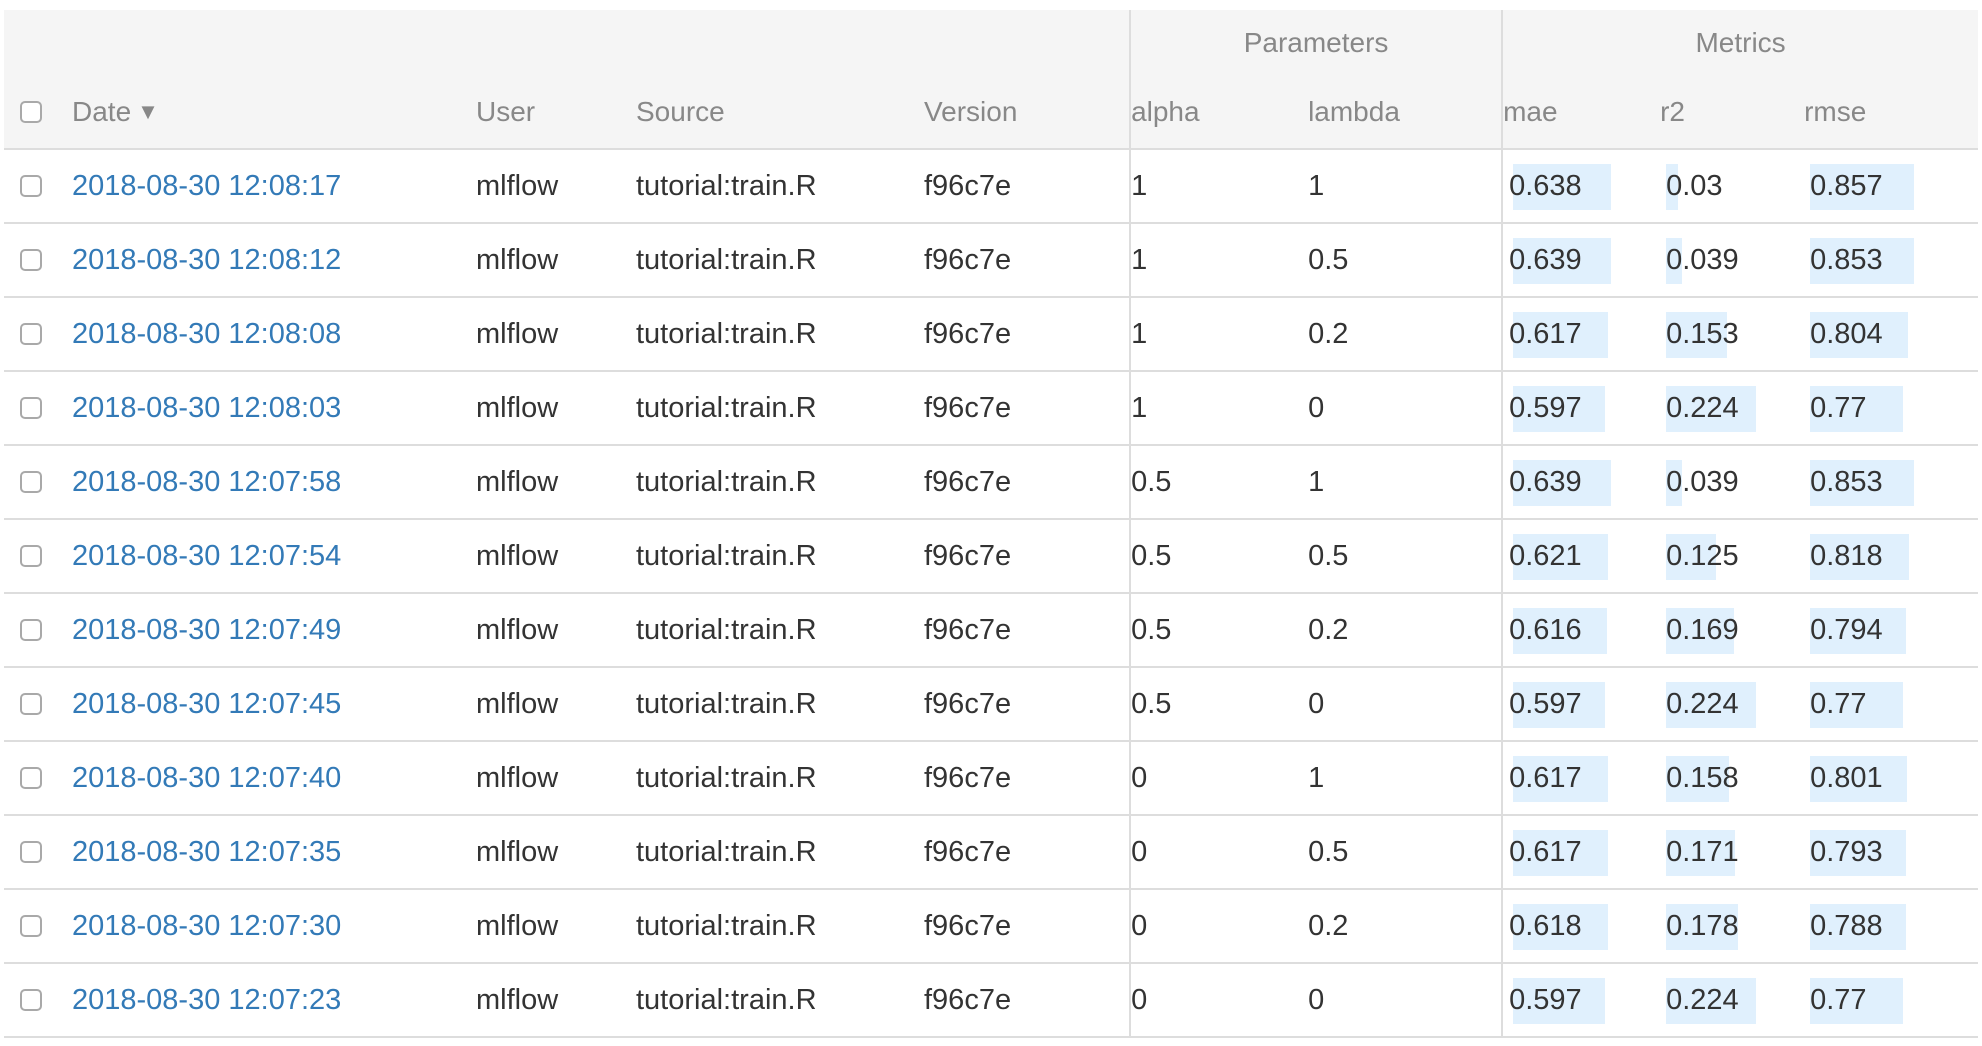  I want to click on date-column-header: Date ▼, so click(274, 113).